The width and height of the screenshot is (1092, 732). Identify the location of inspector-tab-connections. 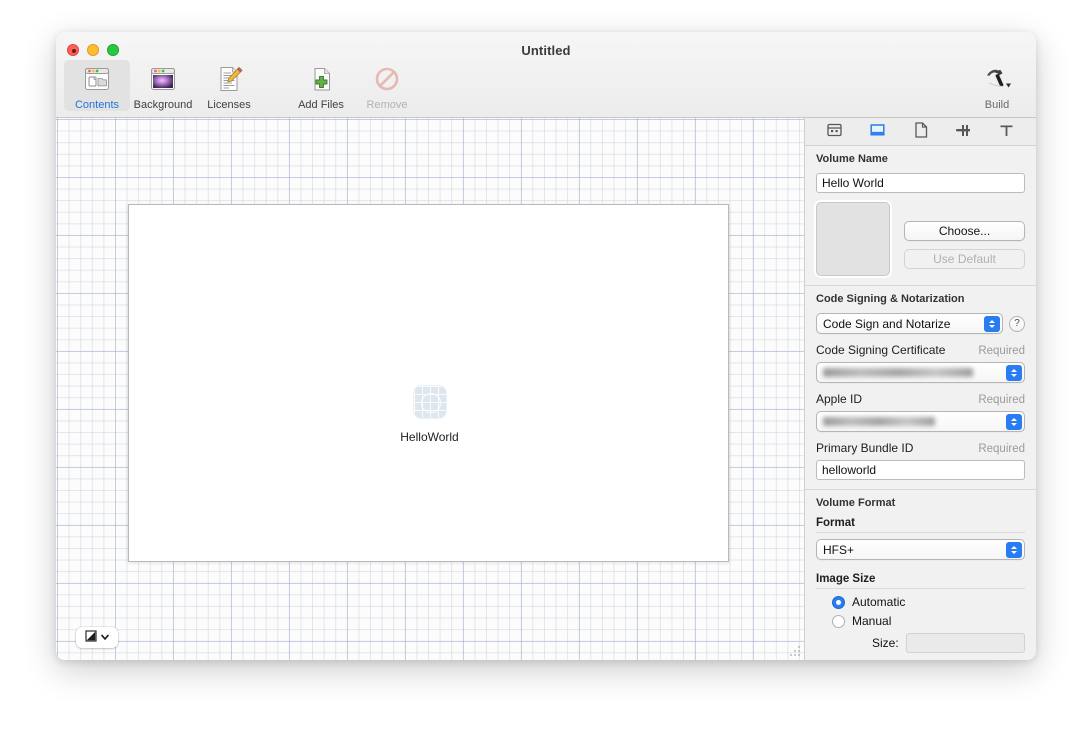
(964, 132).